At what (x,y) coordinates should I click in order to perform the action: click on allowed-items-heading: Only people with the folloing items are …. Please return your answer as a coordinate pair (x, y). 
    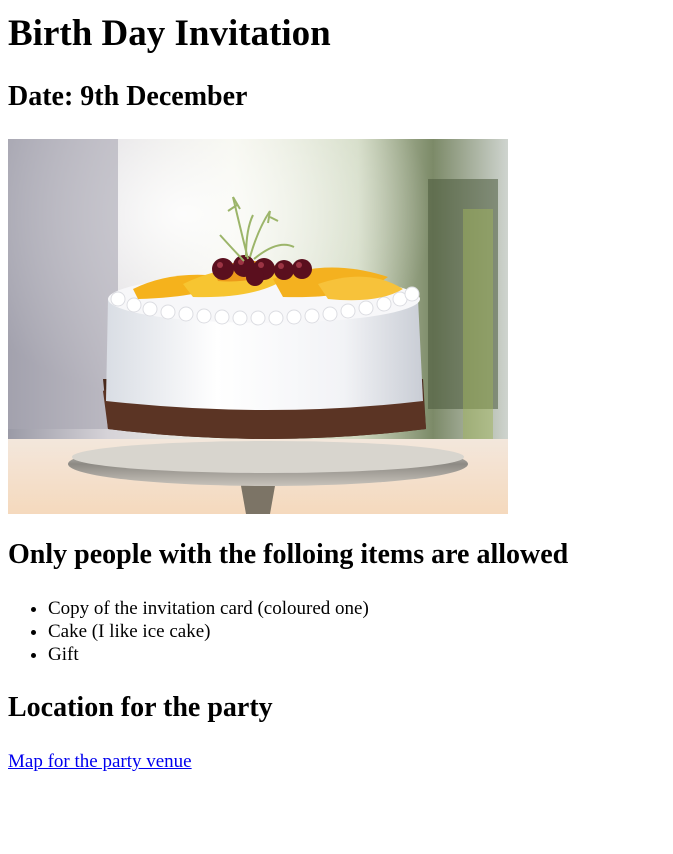
    Looking at the image, I should click on (288, 554).